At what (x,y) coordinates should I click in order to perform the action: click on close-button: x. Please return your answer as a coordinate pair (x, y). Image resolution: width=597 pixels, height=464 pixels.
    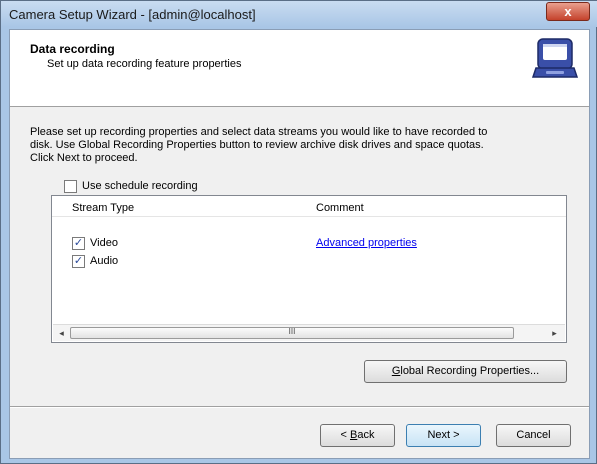
    Looking at the image, I should click on (568, 11).